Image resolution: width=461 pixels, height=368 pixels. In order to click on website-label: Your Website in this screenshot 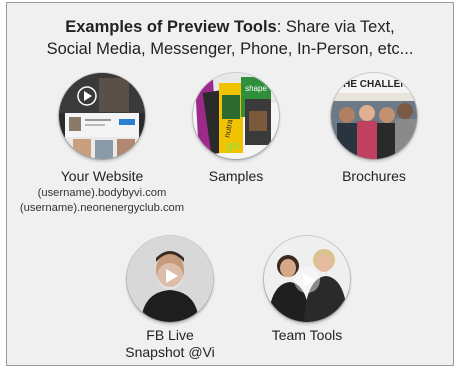, I will do `click(102, 176)`.